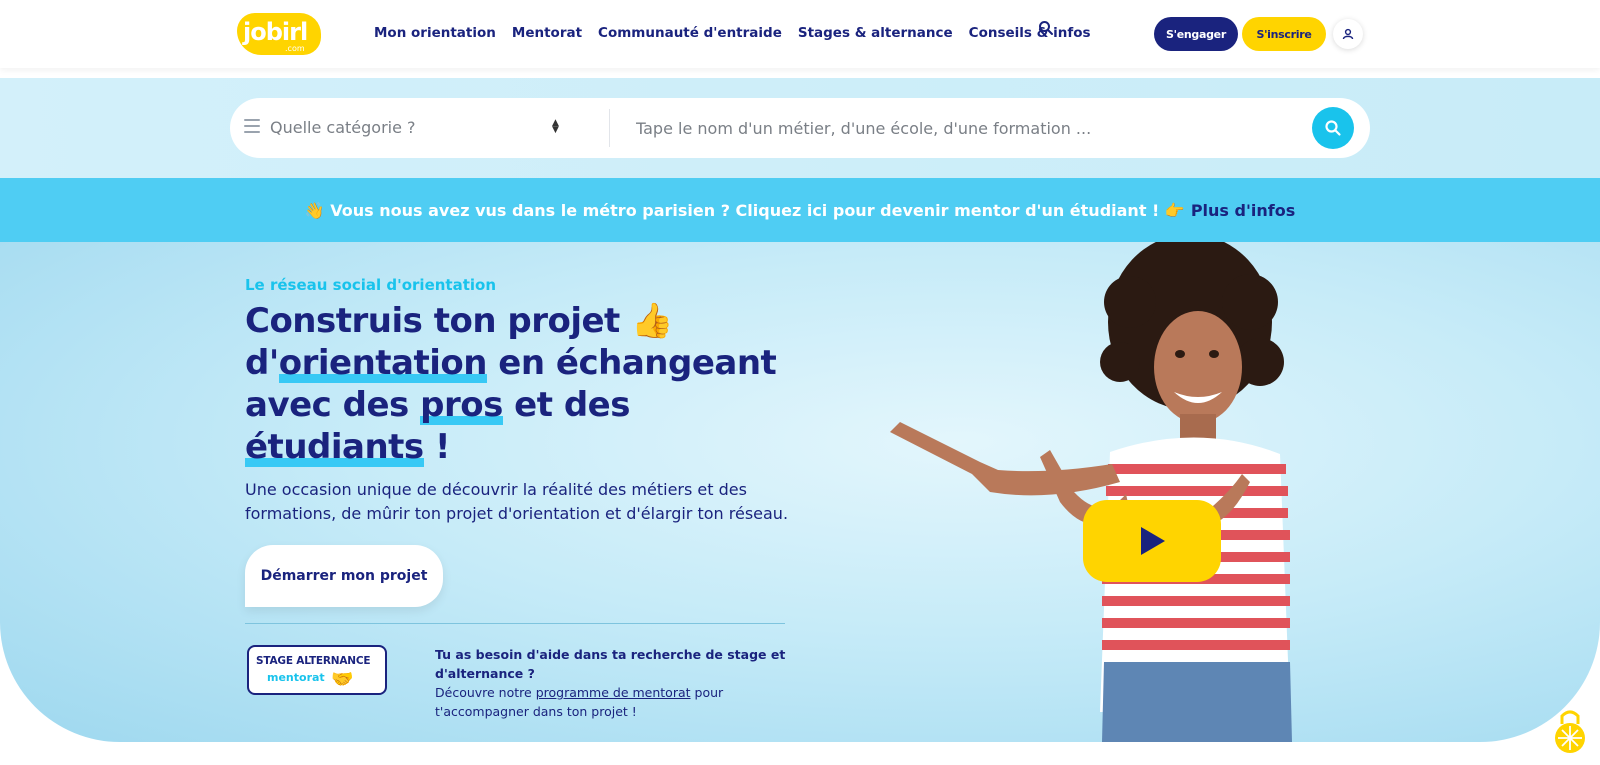  Describe the element at coordinates (262, 363) in the screenshot. I see `hero-title-line2a: d'` at that location.